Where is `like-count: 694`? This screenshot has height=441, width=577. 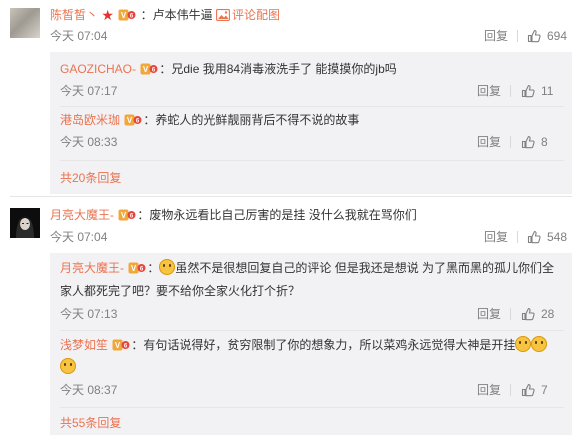
like-count: 694 is located at coordinates (557, 36).